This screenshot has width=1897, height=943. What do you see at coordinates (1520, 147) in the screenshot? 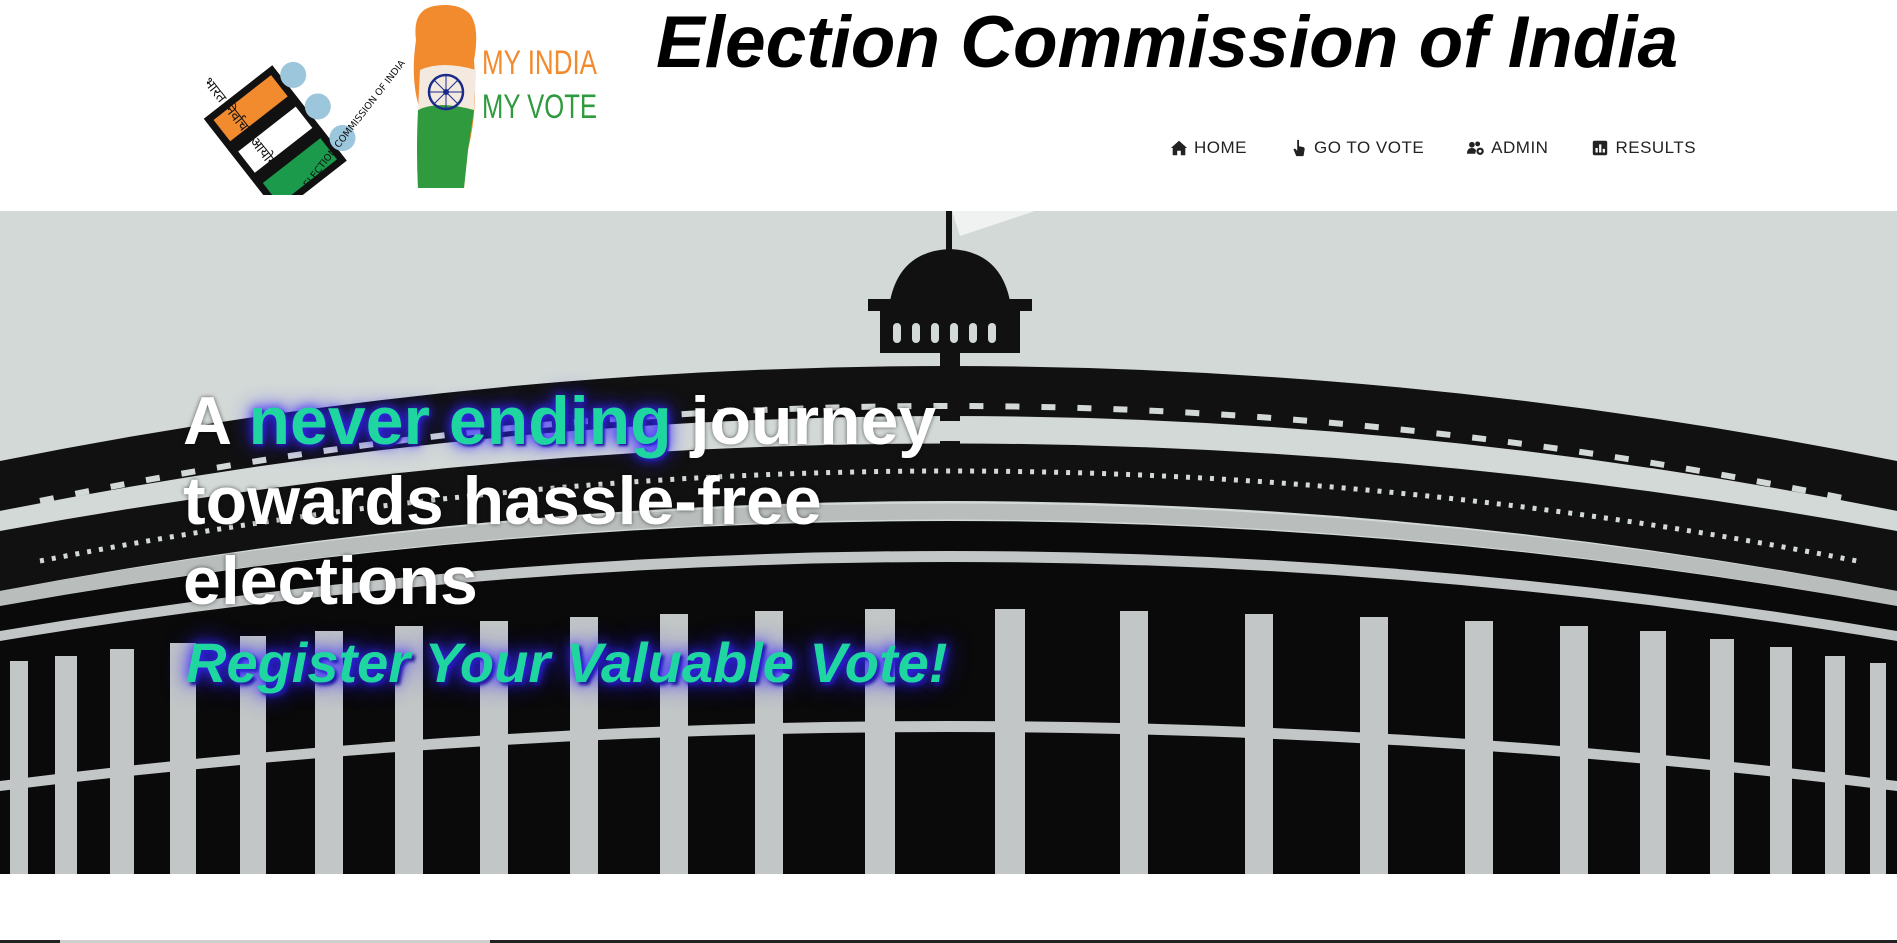
I see `nav-admin-label: ADMIN` at bounding box center [1520, 147].